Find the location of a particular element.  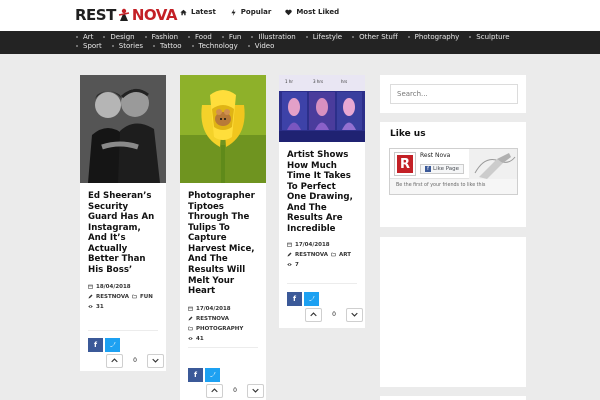

category-stories: Stories is located at coordinates (127, 46).